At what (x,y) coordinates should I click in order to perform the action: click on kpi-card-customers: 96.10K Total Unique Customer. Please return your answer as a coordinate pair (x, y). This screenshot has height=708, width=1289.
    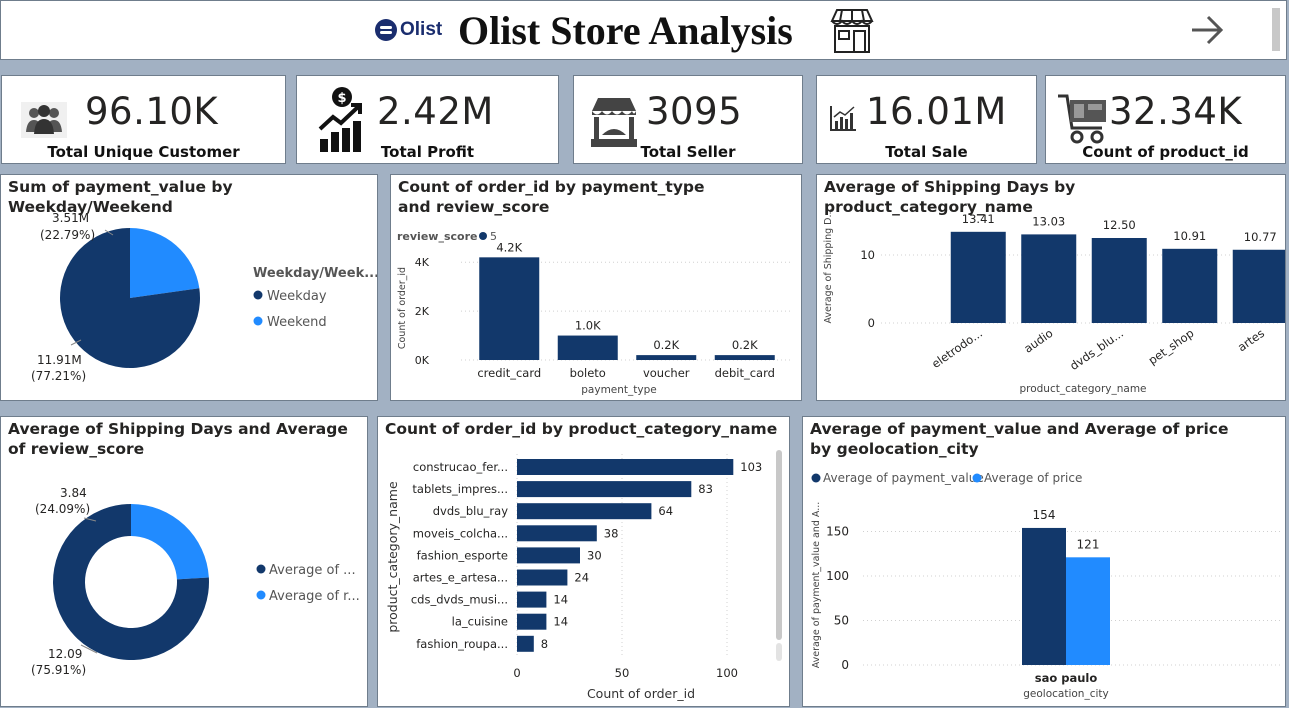
    Looking at the image, I should click on (143, 119).